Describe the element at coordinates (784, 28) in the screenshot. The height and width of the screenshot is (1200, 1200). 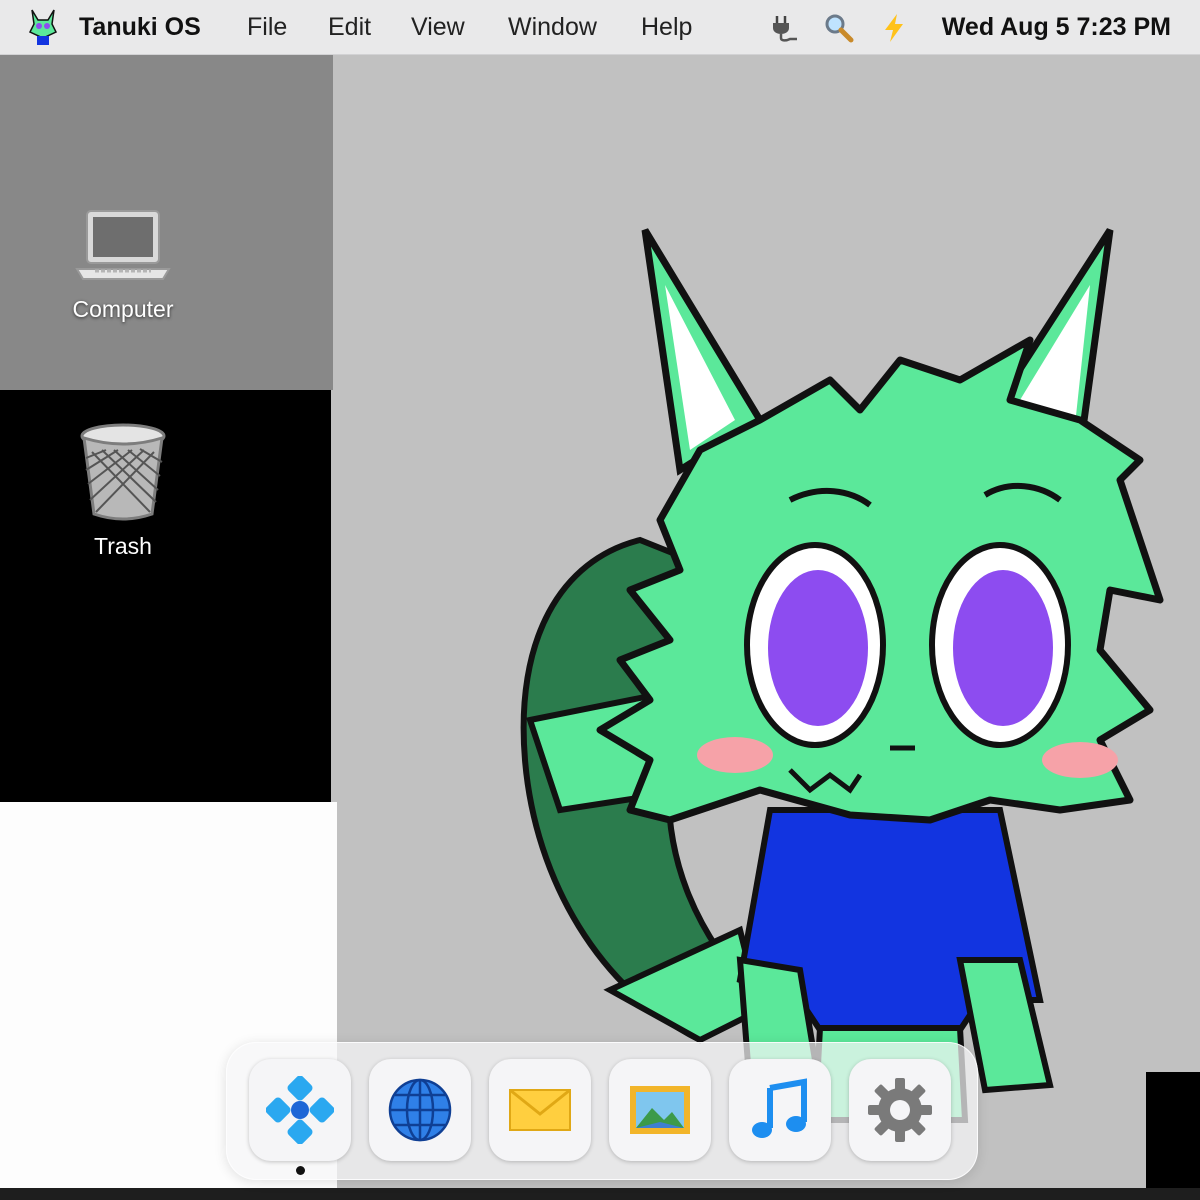
I see `power-plug-icon` at that location.